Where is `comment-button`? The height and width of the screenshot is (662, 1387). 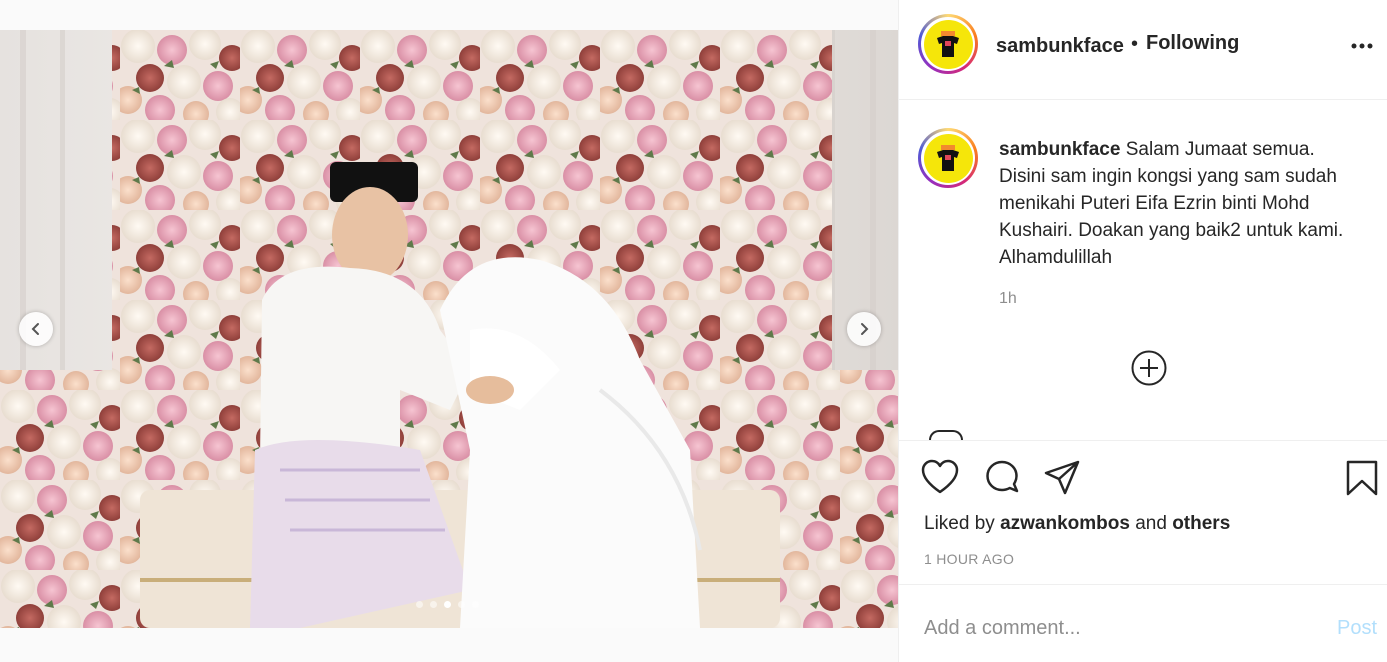 comment-button is located at coordinates (1002, 480).